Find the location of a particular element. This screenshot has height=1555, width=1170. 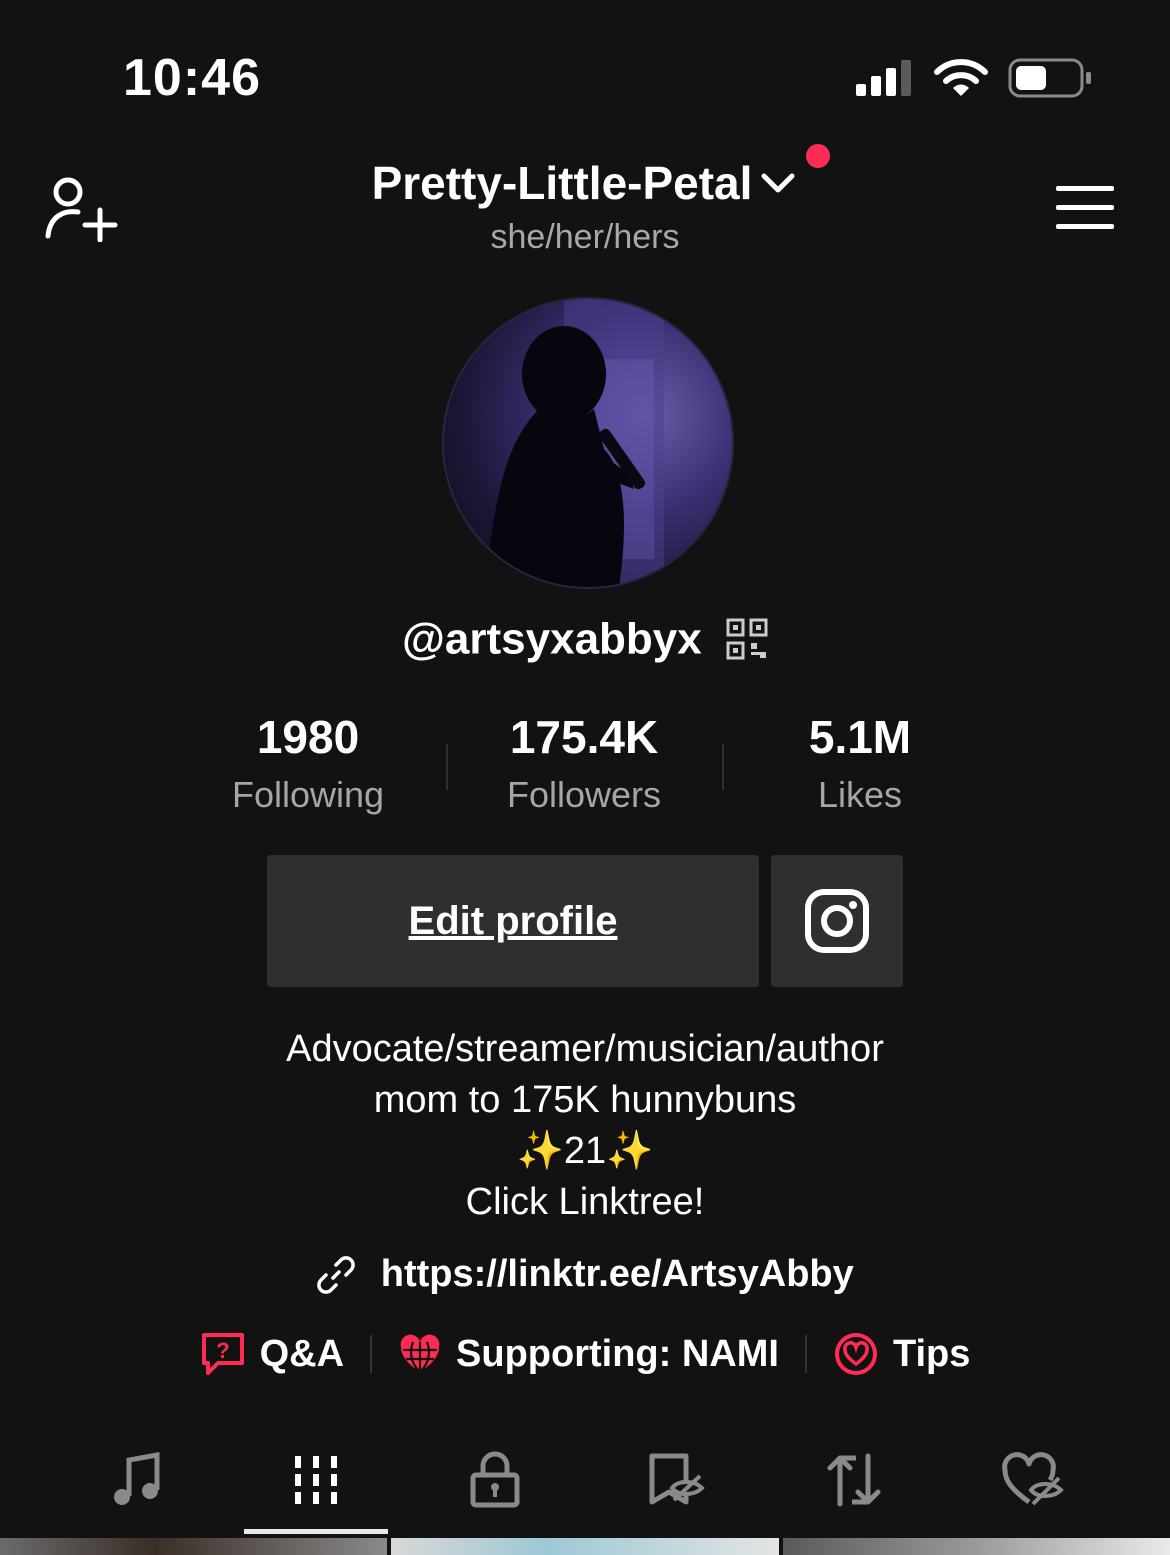

stat-following: 1980 Following is located at coordinates (308, 763).